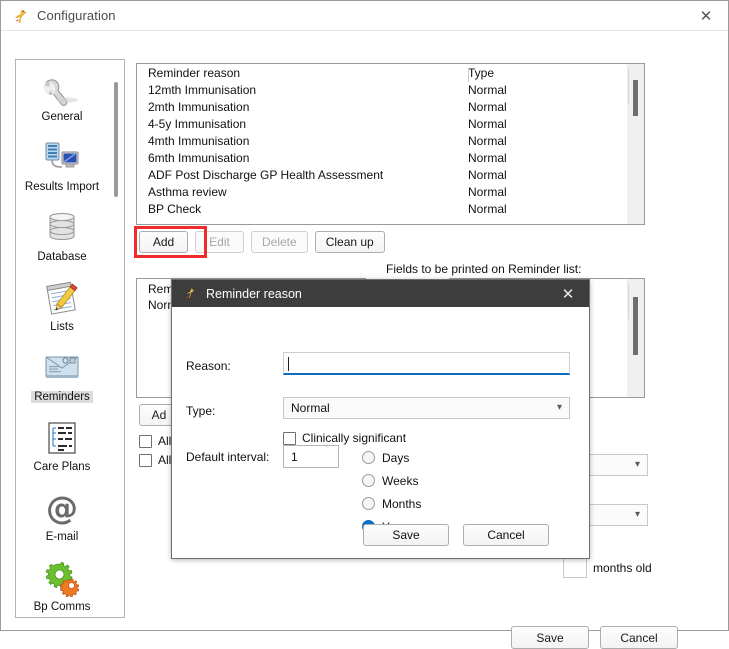 This screenshot has height=649, width=729. Describe the element at coordinates (62, 448) in the screenshot. I see `sidebar-item-care-plans: Care Plans` at that location.